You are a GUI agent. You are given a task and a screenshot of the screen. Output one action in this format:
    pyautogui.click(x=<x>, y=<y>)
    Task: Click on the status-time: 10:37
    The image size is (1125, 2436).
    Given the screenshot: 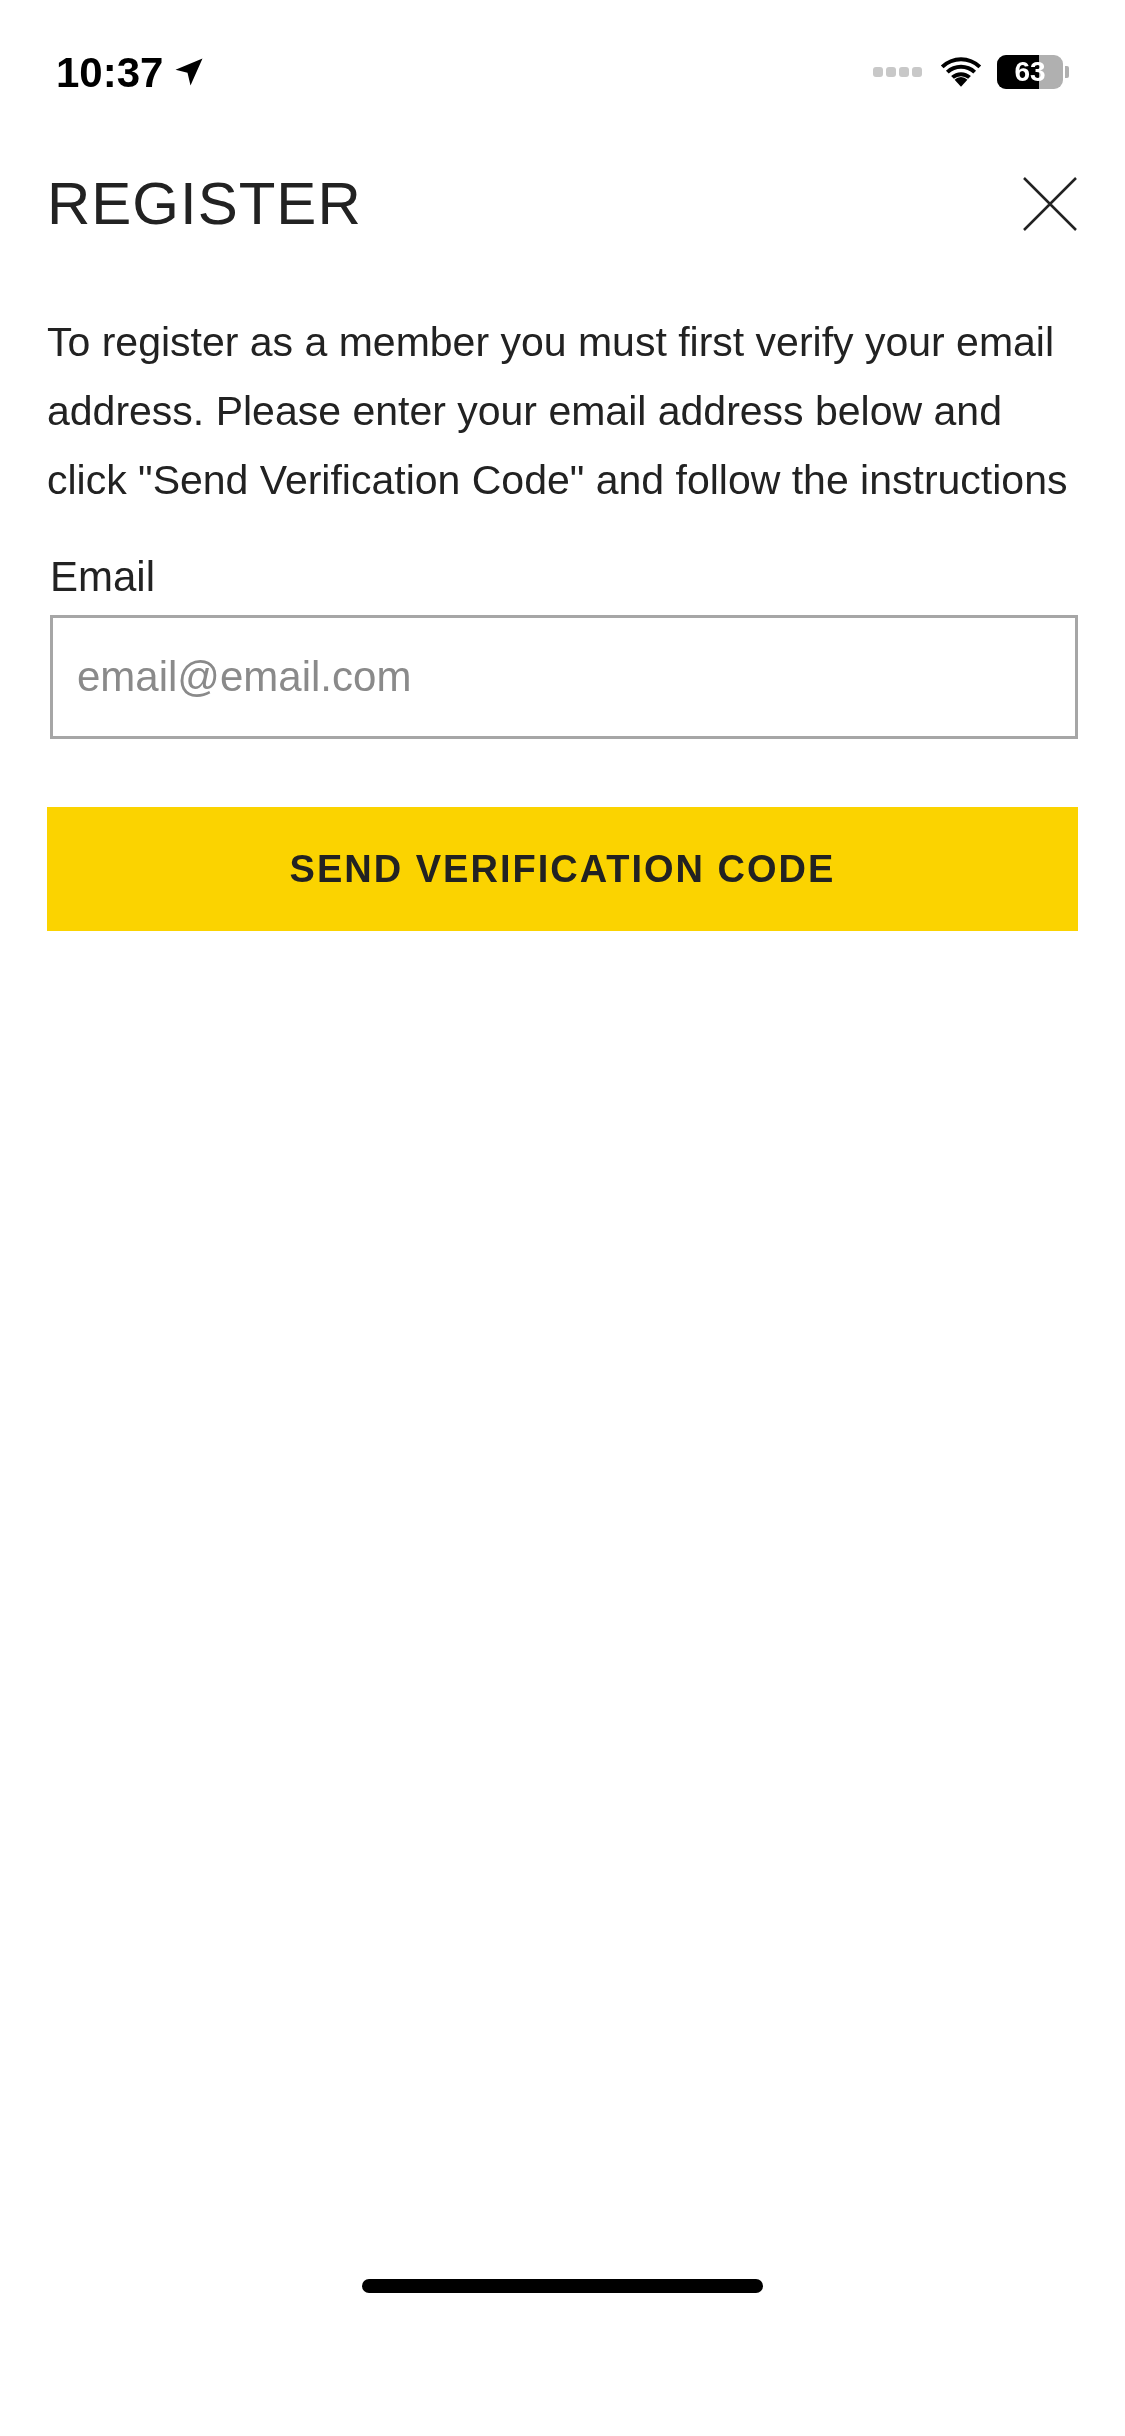 What is the action you would take?
    pyautogui.click(x=110, y=72)
    